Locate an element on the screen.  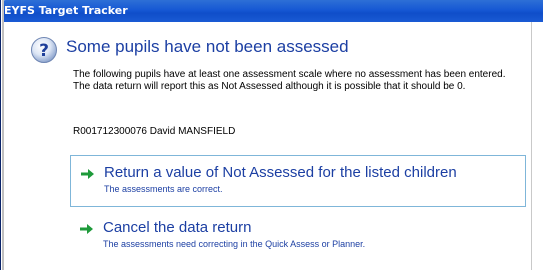
option-subtitle: The assessments are correct. is located at coordinates (163, 189).